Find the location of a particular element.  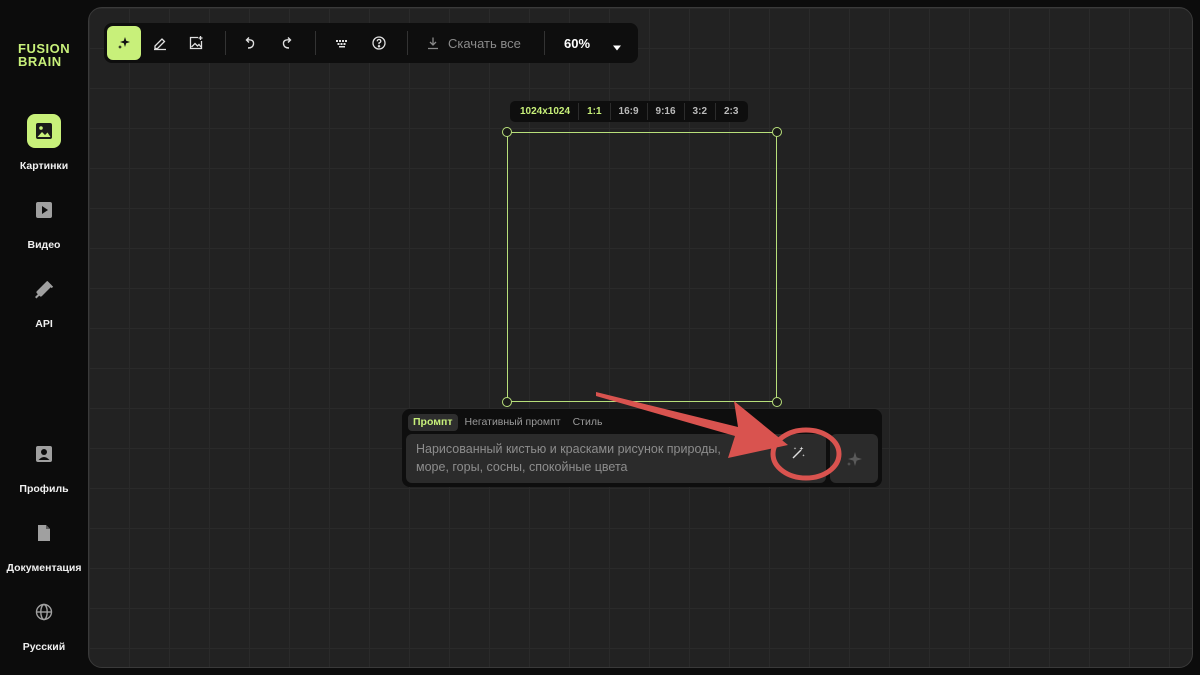

ratio-option-1-1: 1:1 is located at coordinates (593, 111).